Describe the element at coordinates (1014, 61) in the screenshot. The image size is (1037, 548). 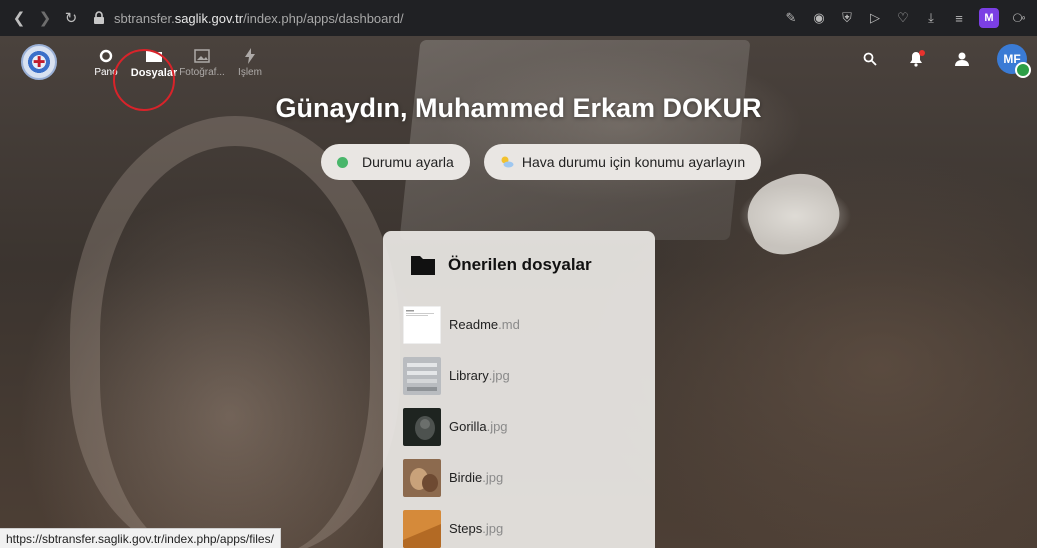
I see `avatar: MF` at that location.